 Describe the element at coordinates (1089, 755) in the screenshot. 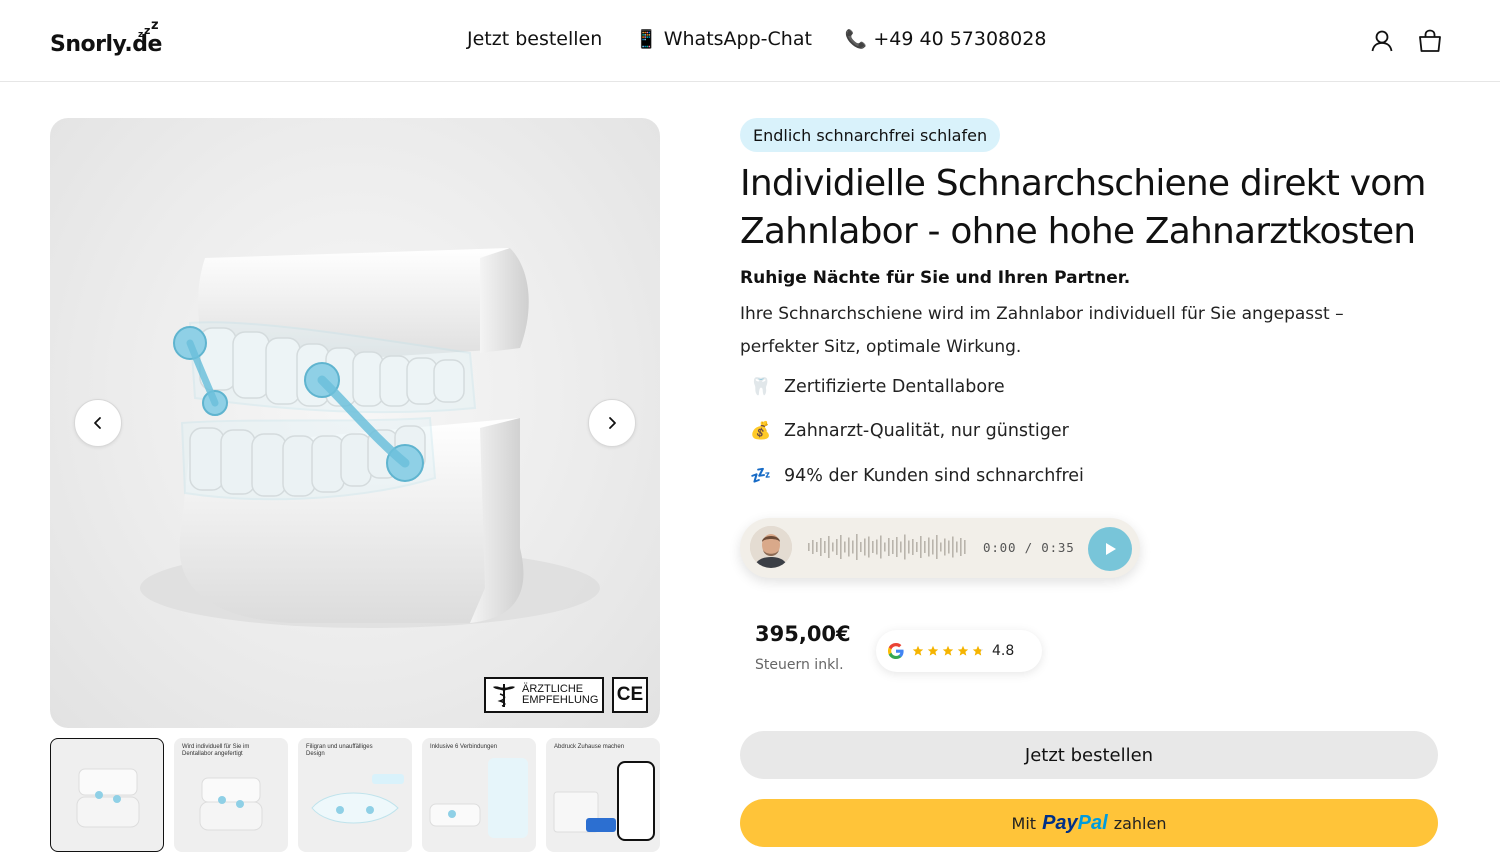

I see `order-button: Jetzt bestellen` at that location.